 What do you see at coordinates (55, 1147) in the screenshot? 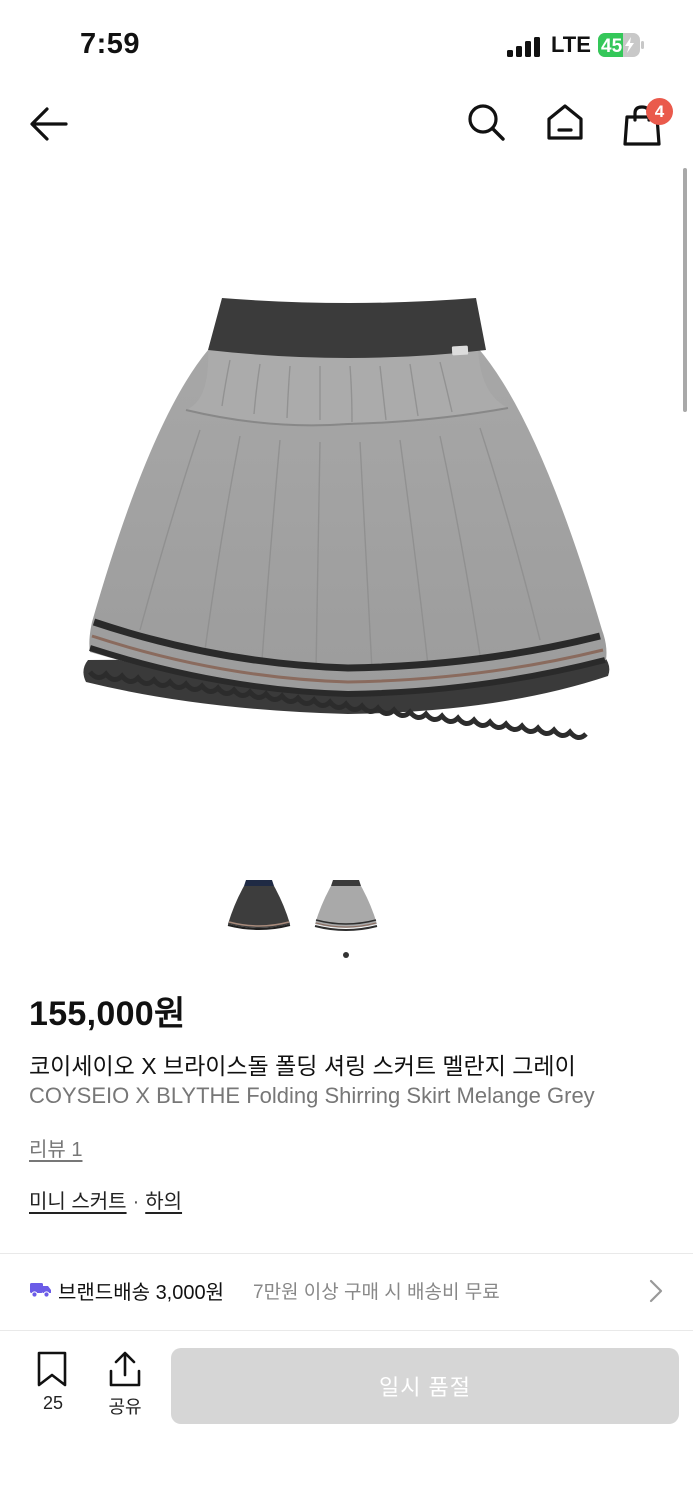
I see `review-link: 리뷰 1` at bounding box center [55, 1147].